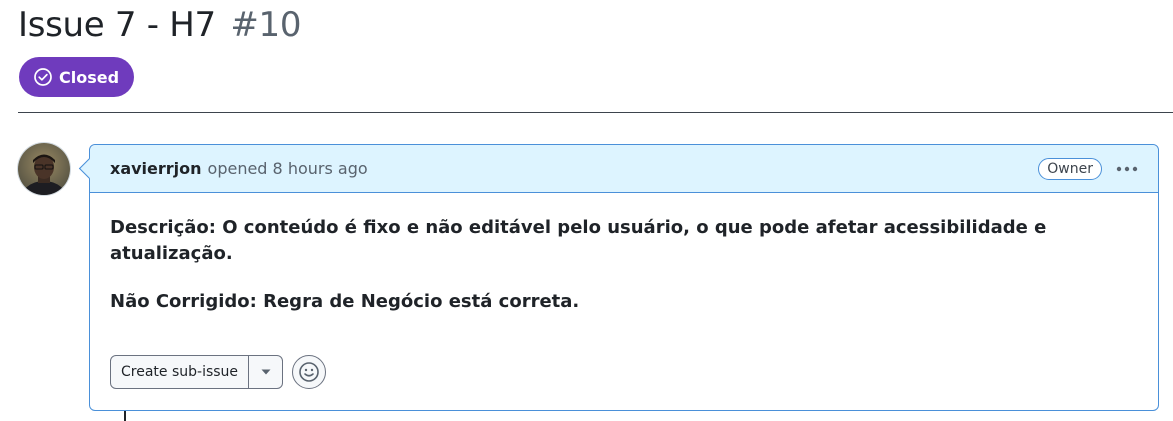 This screenshot has width=1173, height=421. I want to click on issue-number: #10, so click(266, 25).